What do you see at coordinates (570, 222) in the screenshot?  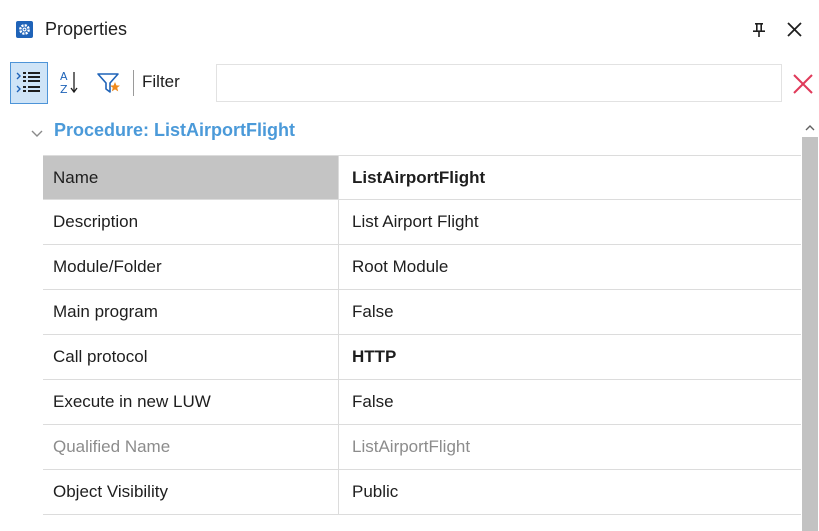 I see `property-value: List Airport Flight` at bounding box center [570, 222].